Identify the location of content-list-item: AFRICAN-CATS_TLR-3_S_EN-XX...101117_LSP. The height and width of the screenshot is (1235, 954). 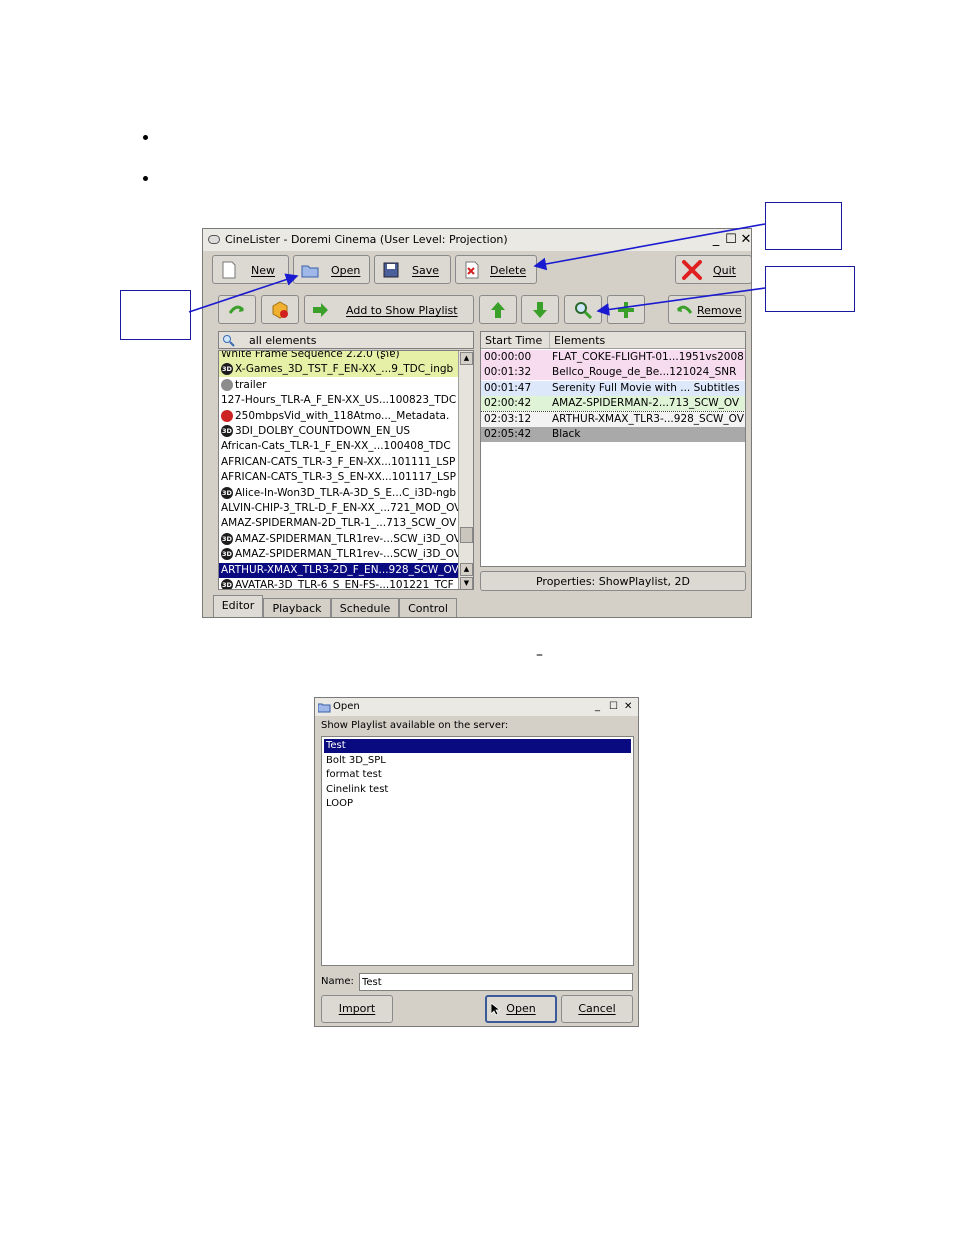
(339, 478).